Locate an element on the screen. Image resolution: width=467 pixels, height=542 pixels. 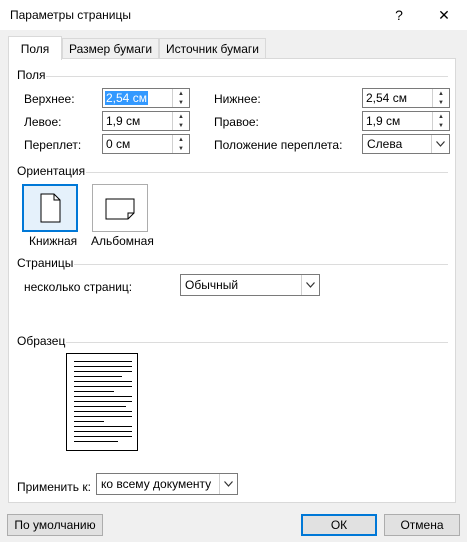
bottom-margin-value: 2,54 см is located at coordinates (386, 98).